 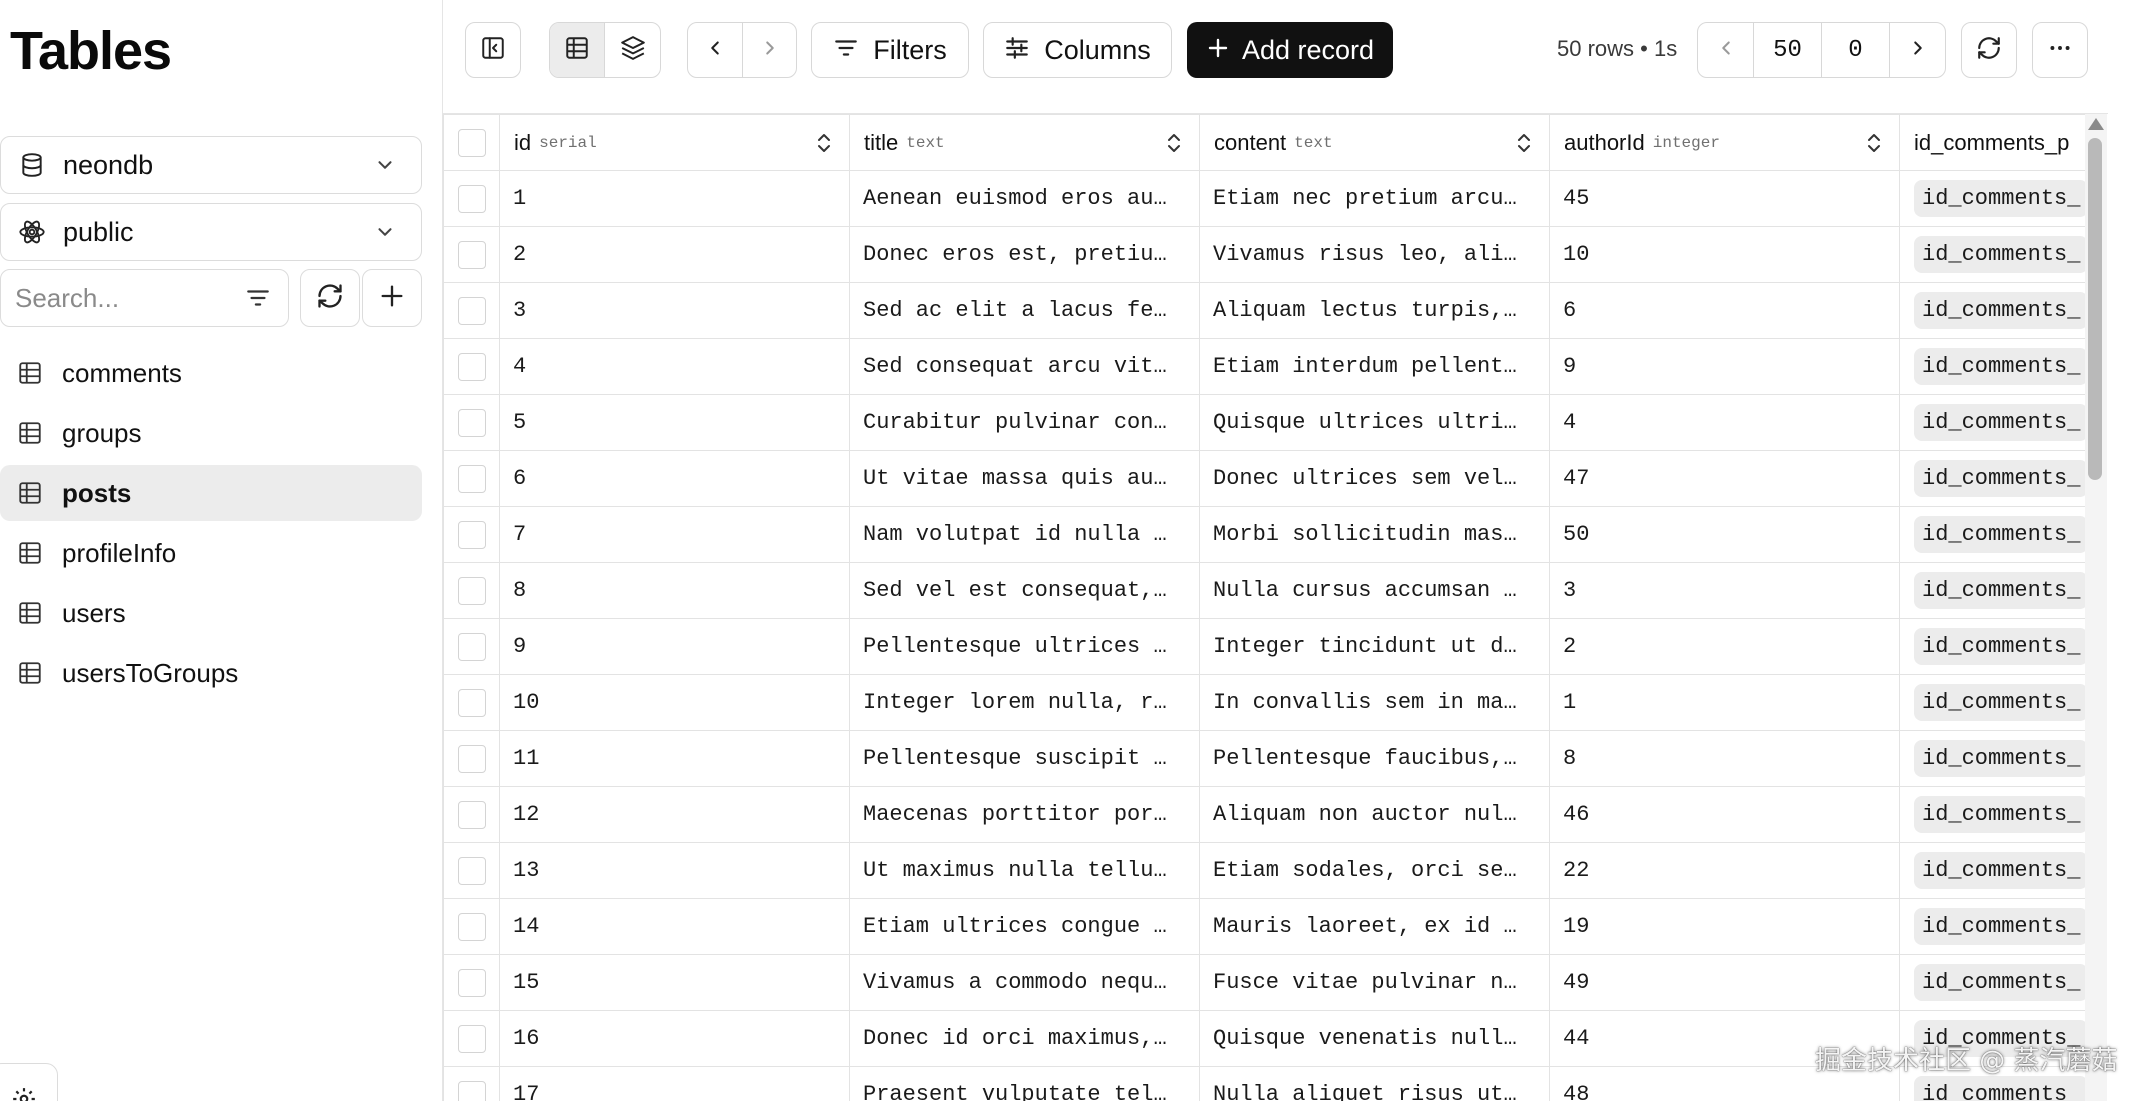 I want to click on cell-authorid: 4, so click(x=1724, y=422).